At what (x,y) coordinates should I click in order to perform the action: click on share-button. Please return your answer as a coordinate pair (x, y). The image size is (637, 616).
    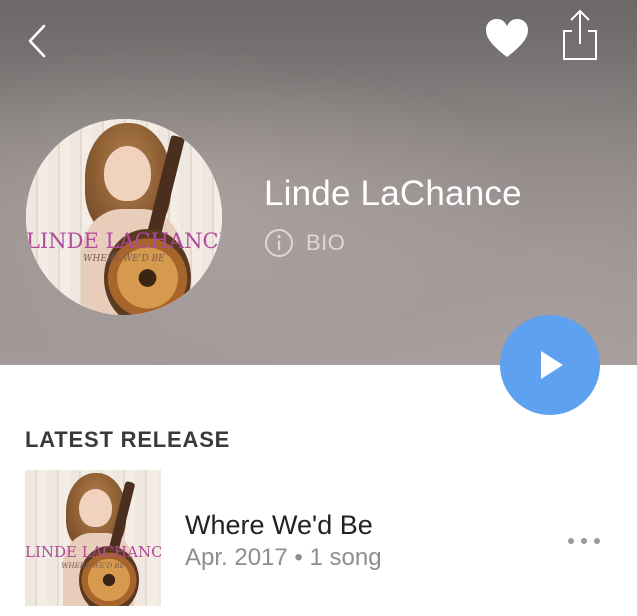
    Looking at the image, I should click on (580, 35).